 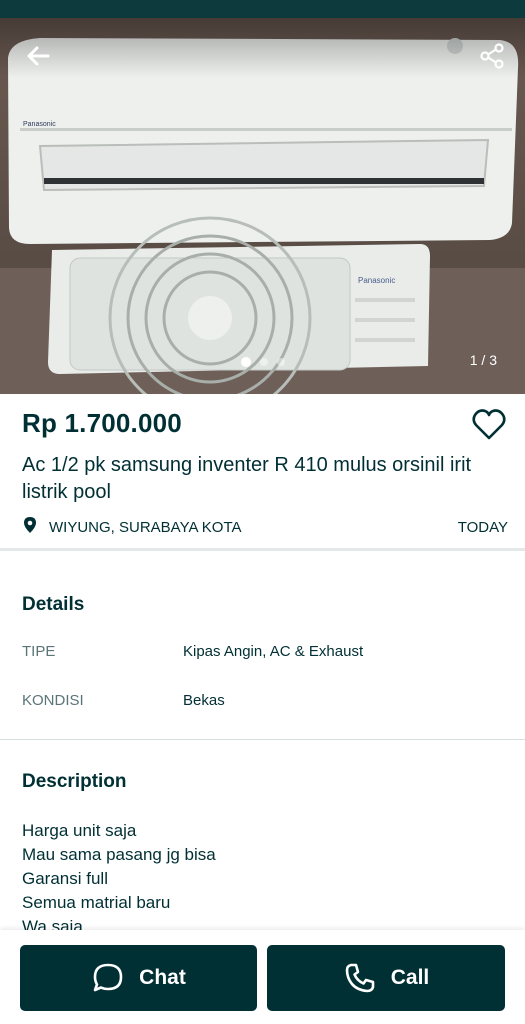 What do you see at coordinates (138, 978) in the screenshot?
I see `chat-button: Chat` at bounding box center [138, 978].